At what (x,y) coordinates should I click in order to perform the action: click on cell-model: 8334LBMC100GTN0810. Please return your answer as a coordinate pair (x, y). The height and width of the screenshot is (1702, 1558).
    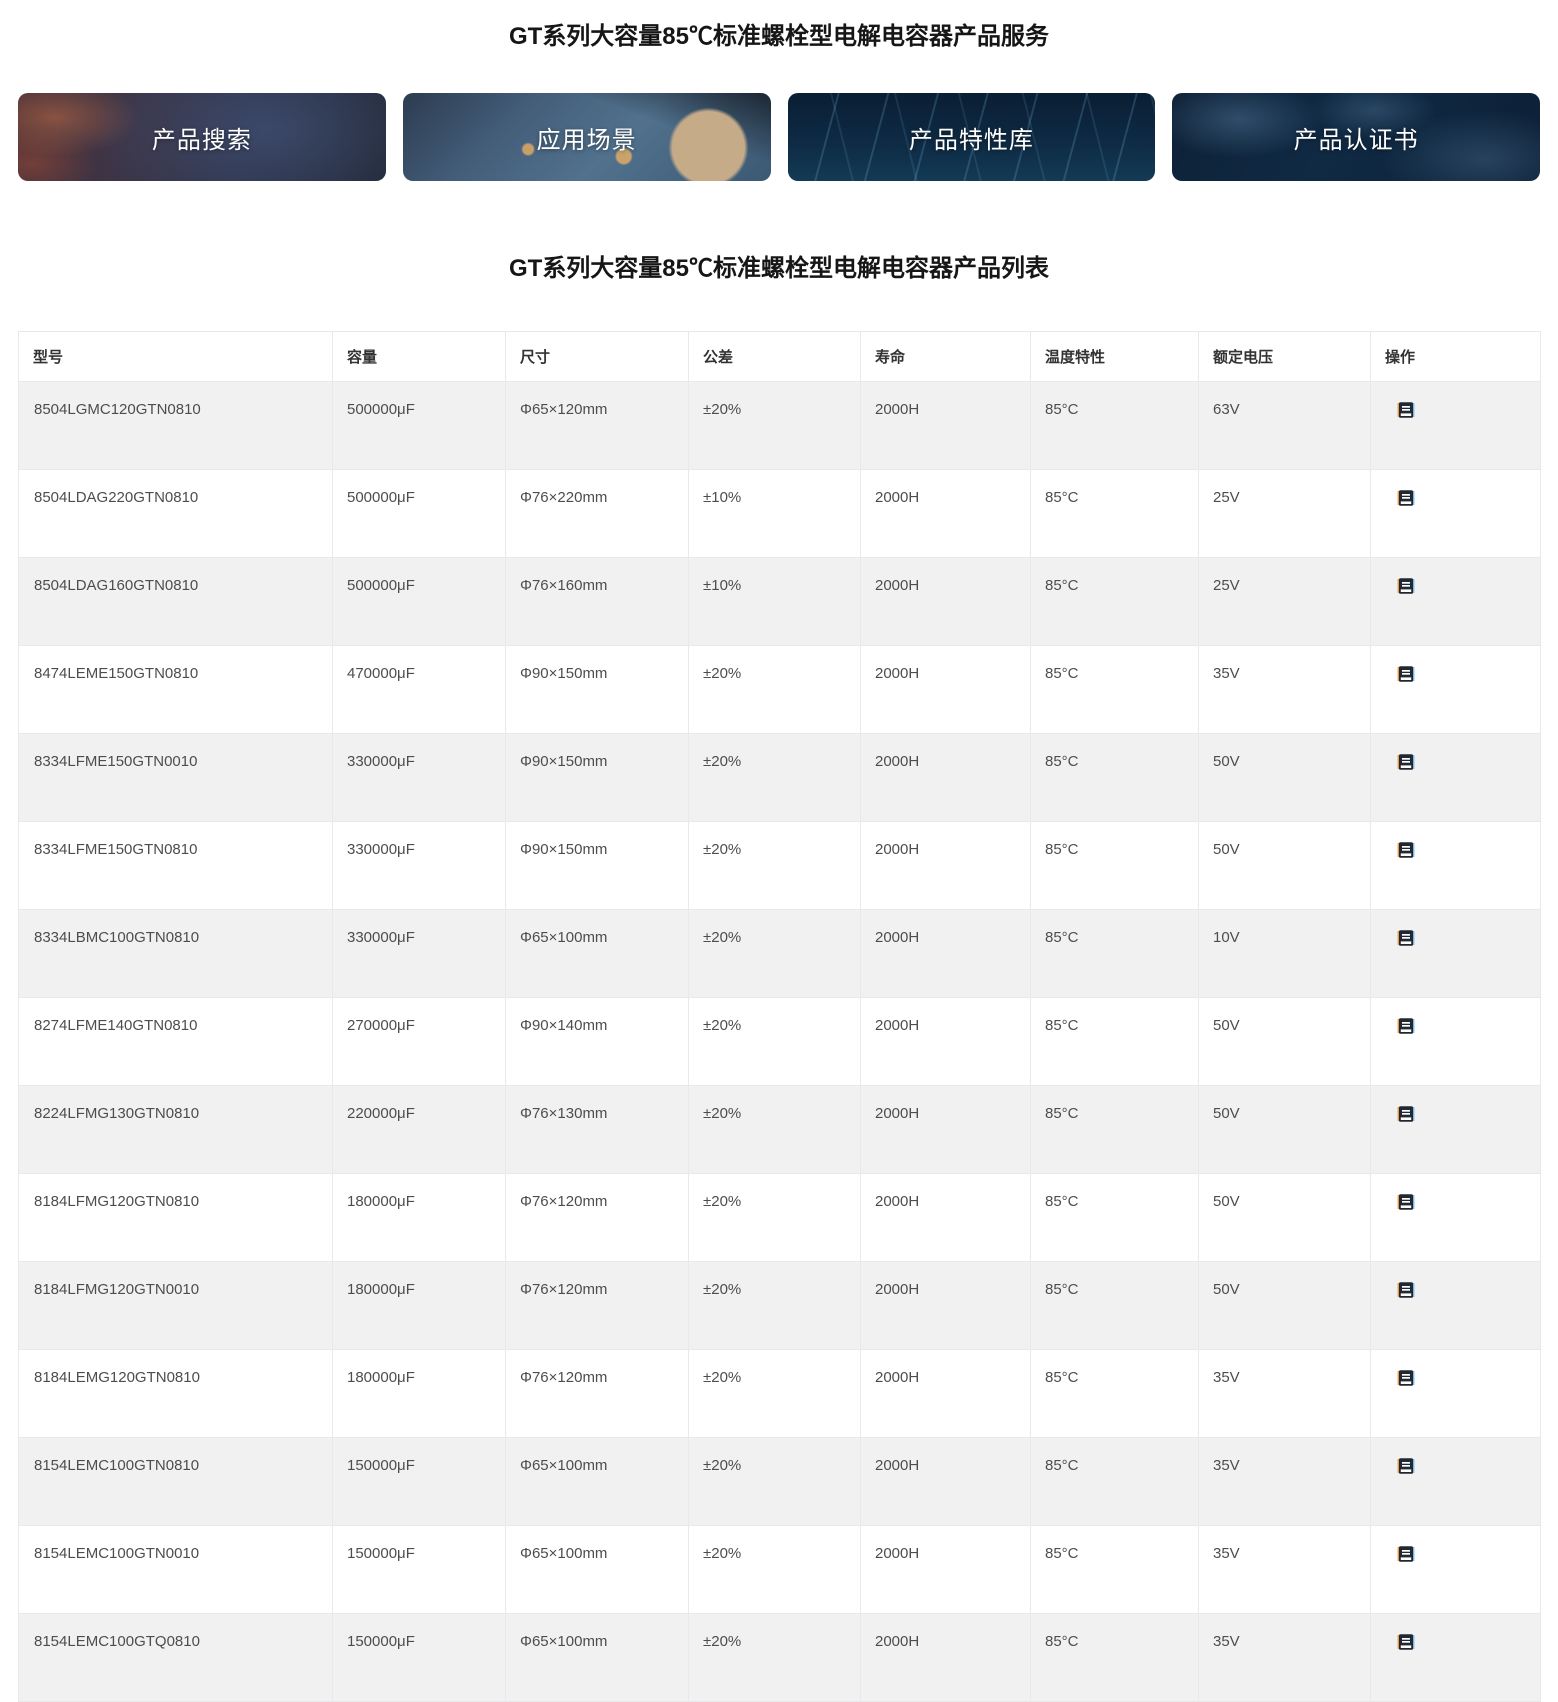
    Looking at the image, I should click on (175, 953).